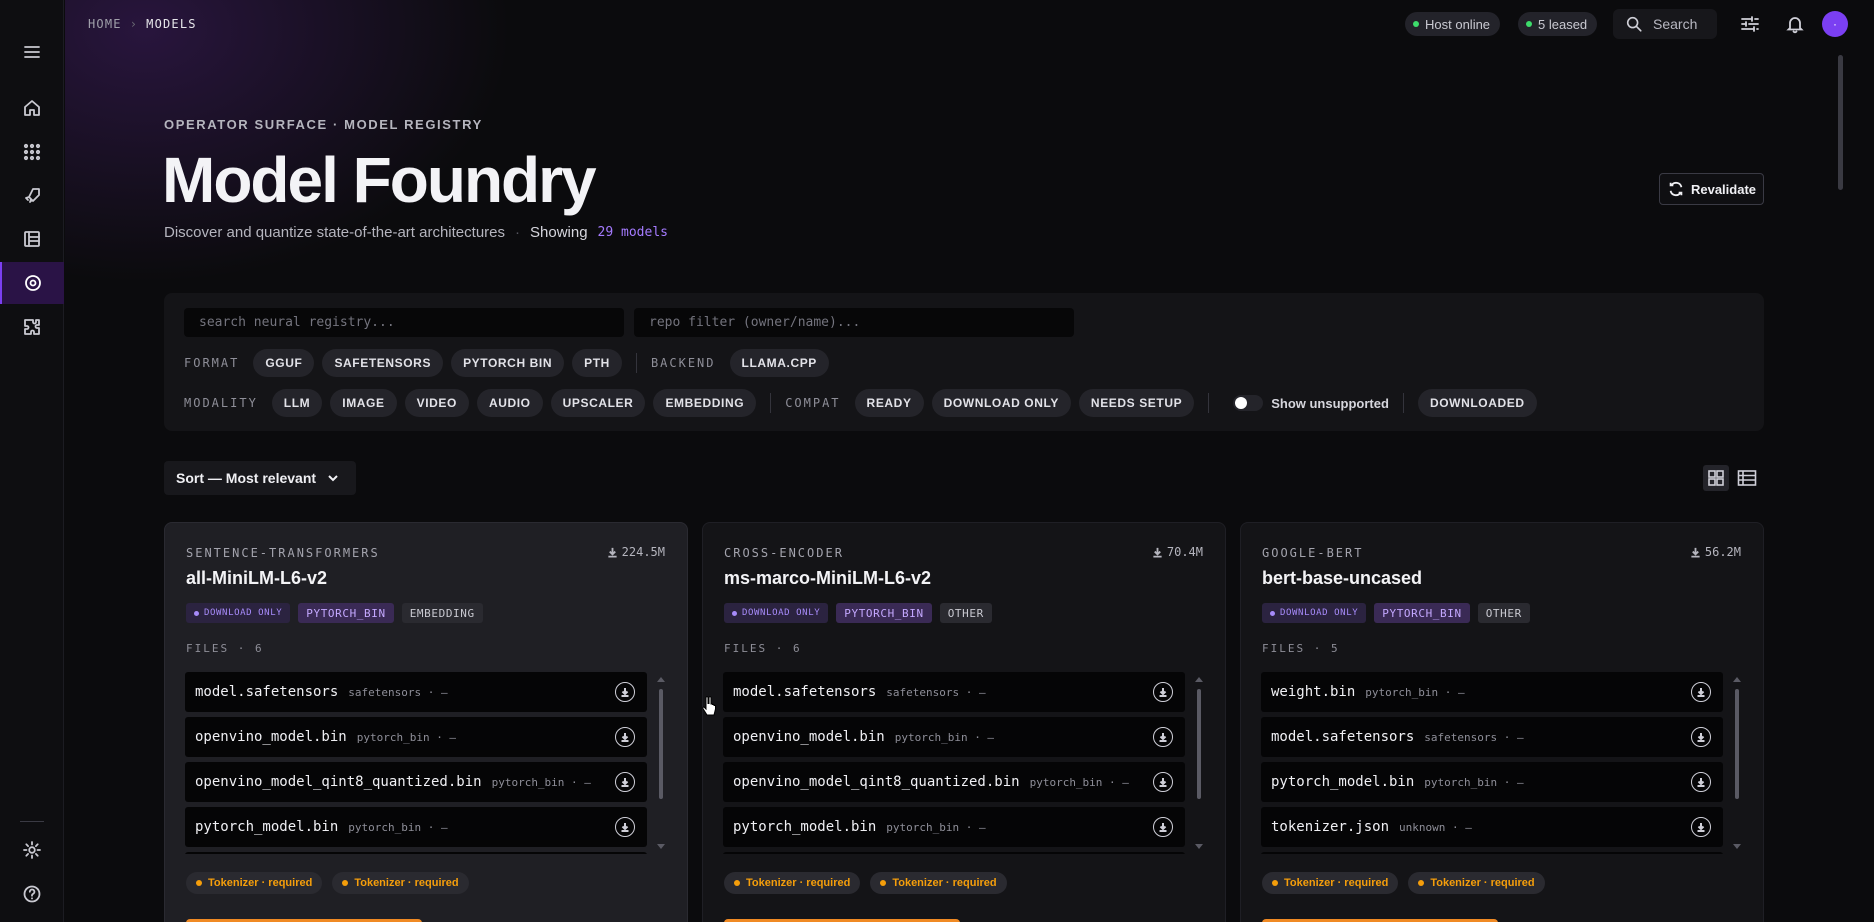 Image resolution: width=1874 pixels, height=922 pixels. Describe the element at coordinates (509, 403) in the screenshot. I see `chip-modality-audio: AUDIO` at that location.